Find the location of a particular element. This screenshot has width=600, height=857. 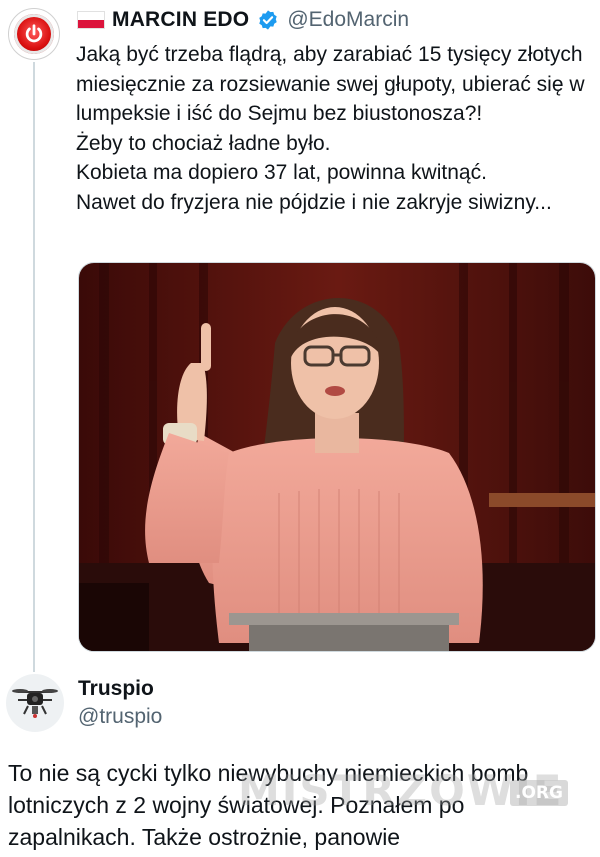

verified-badge-icon is located at coordinates (268, 20).